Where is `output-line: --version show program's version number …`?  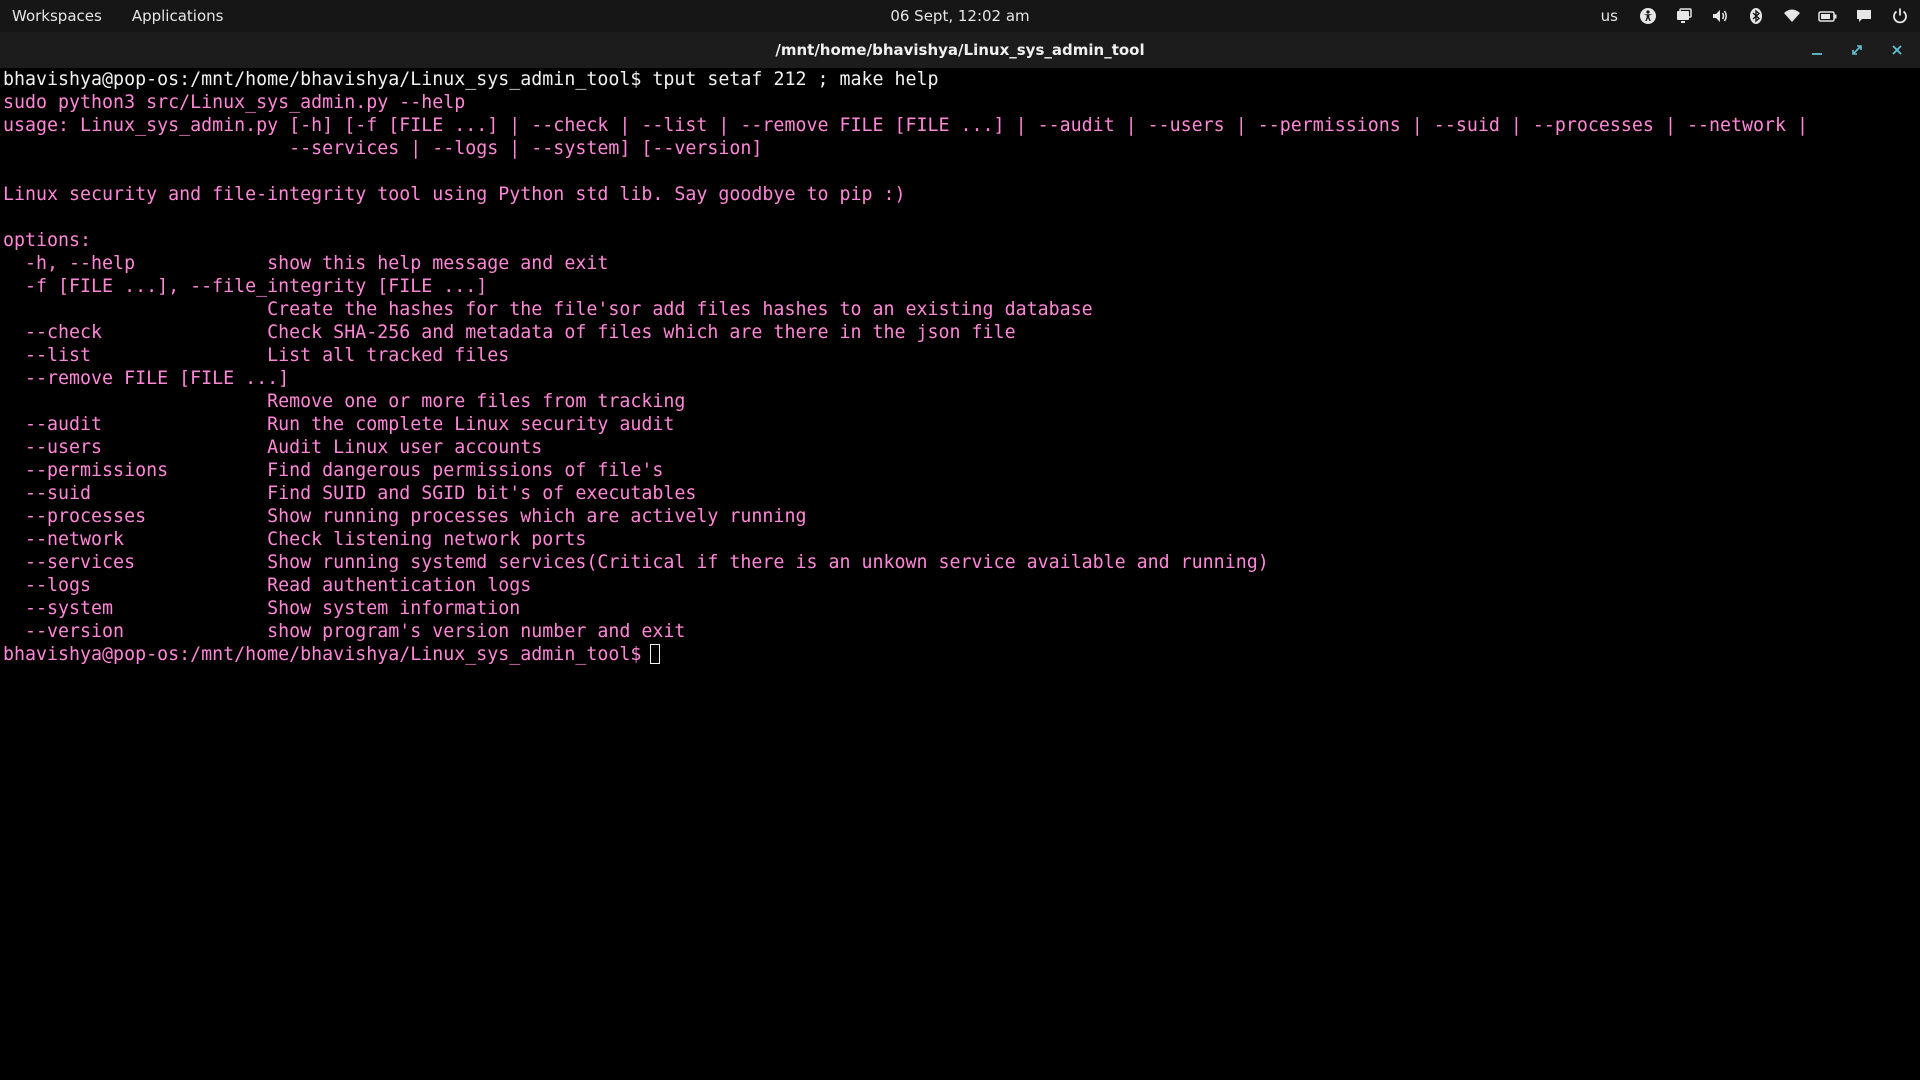
output-line: --version show program's version number … is located at coordinates (344, 631).